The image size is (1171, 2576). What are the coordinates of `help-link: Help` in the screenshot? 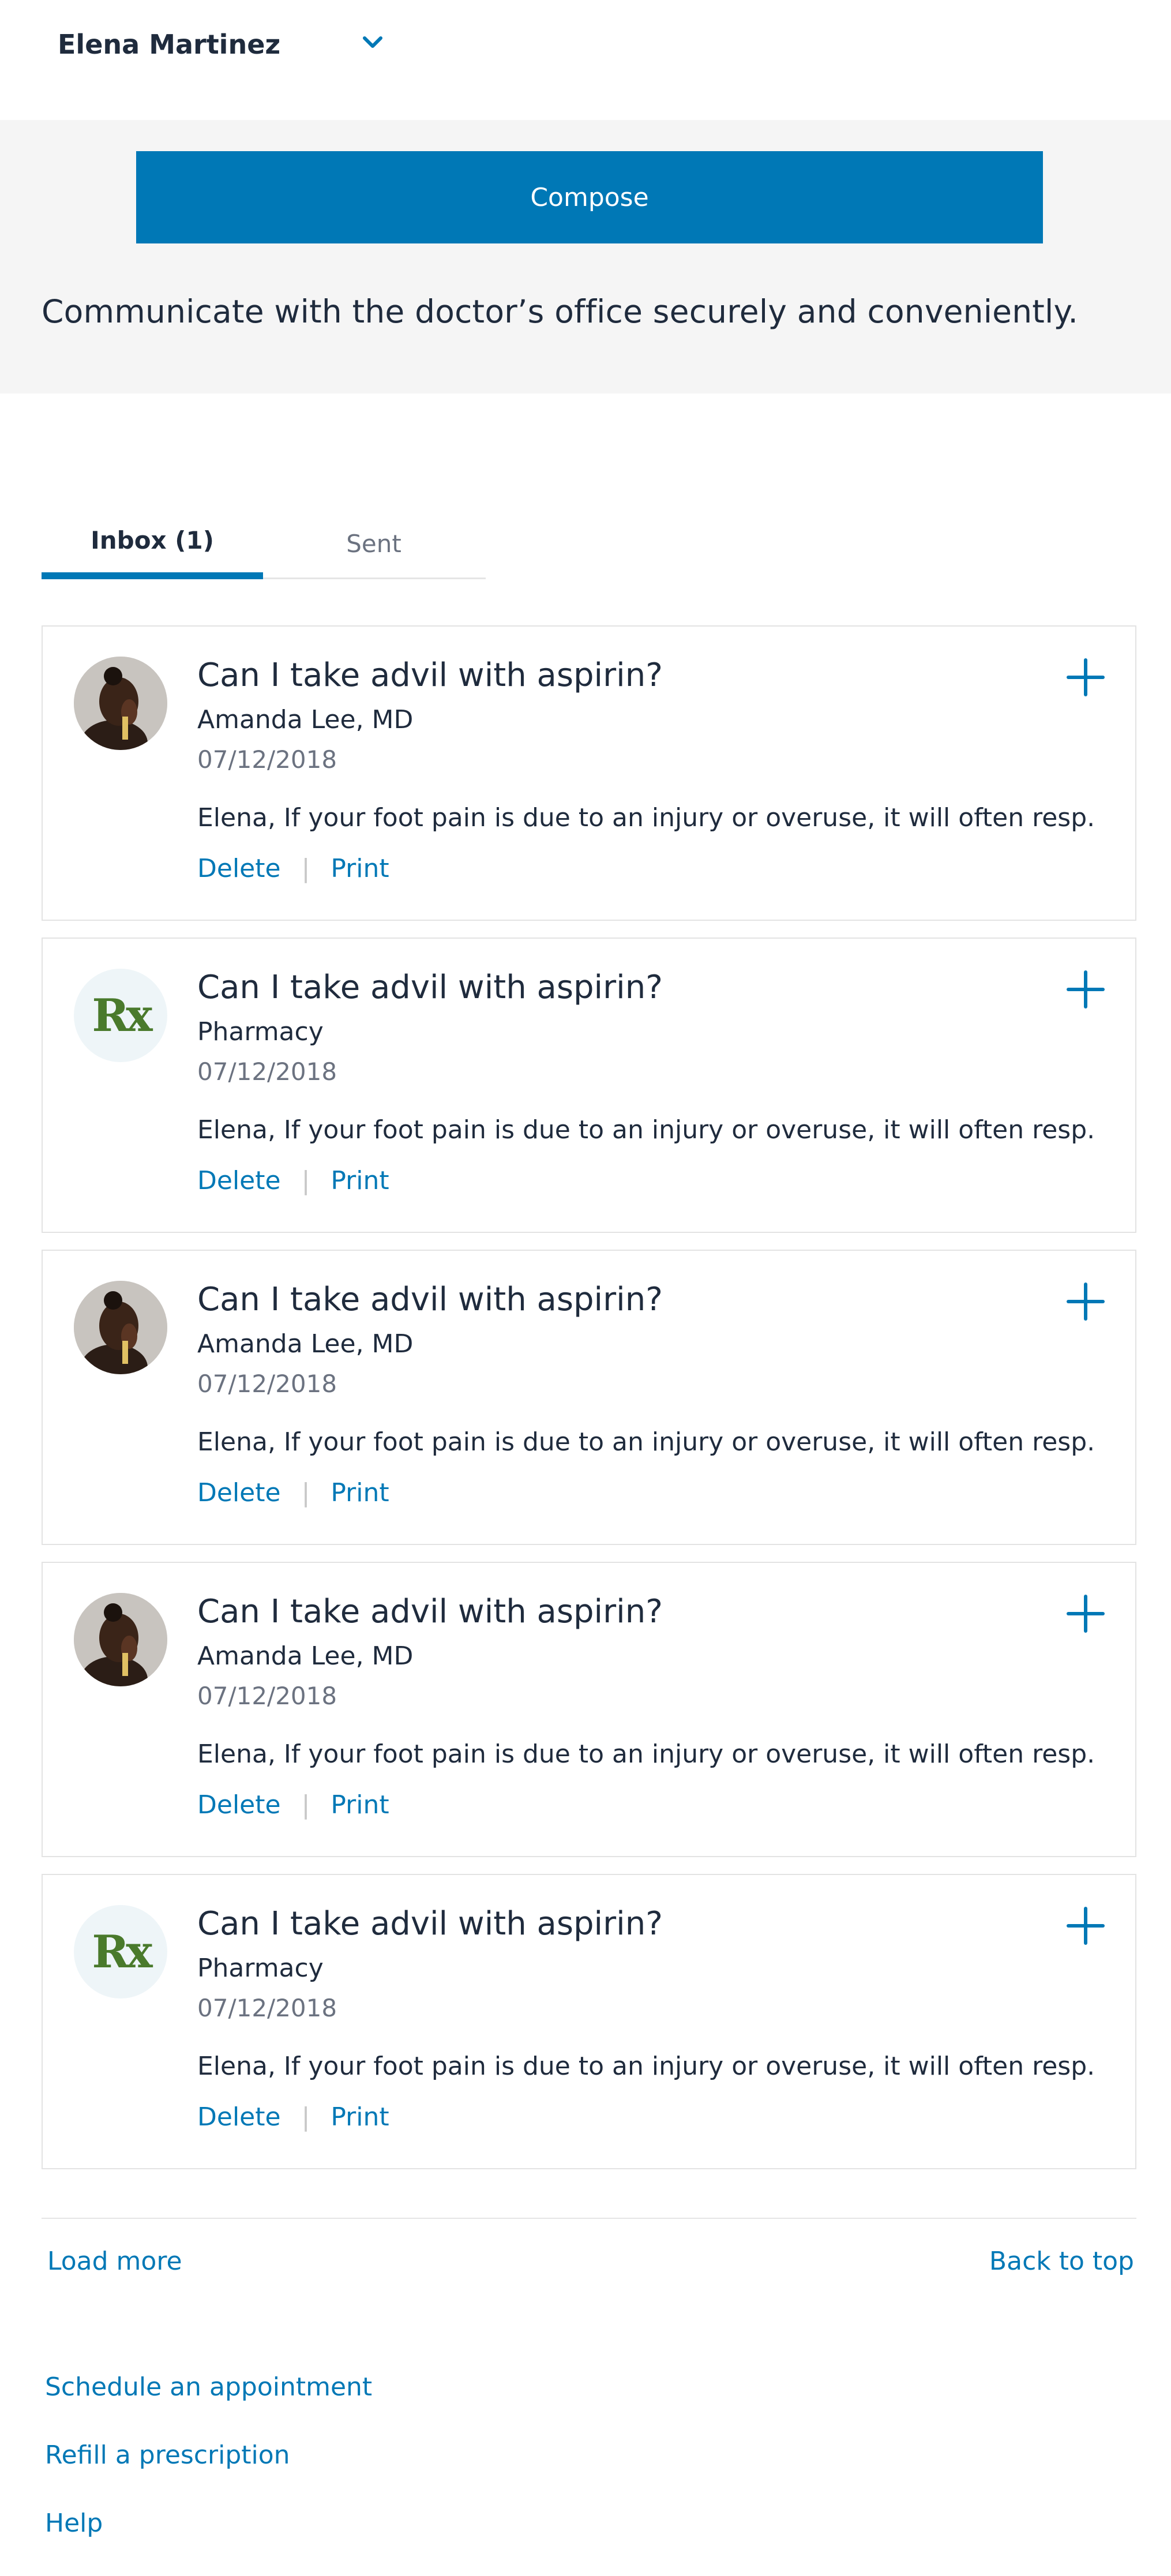 It's located at (74, 2523).